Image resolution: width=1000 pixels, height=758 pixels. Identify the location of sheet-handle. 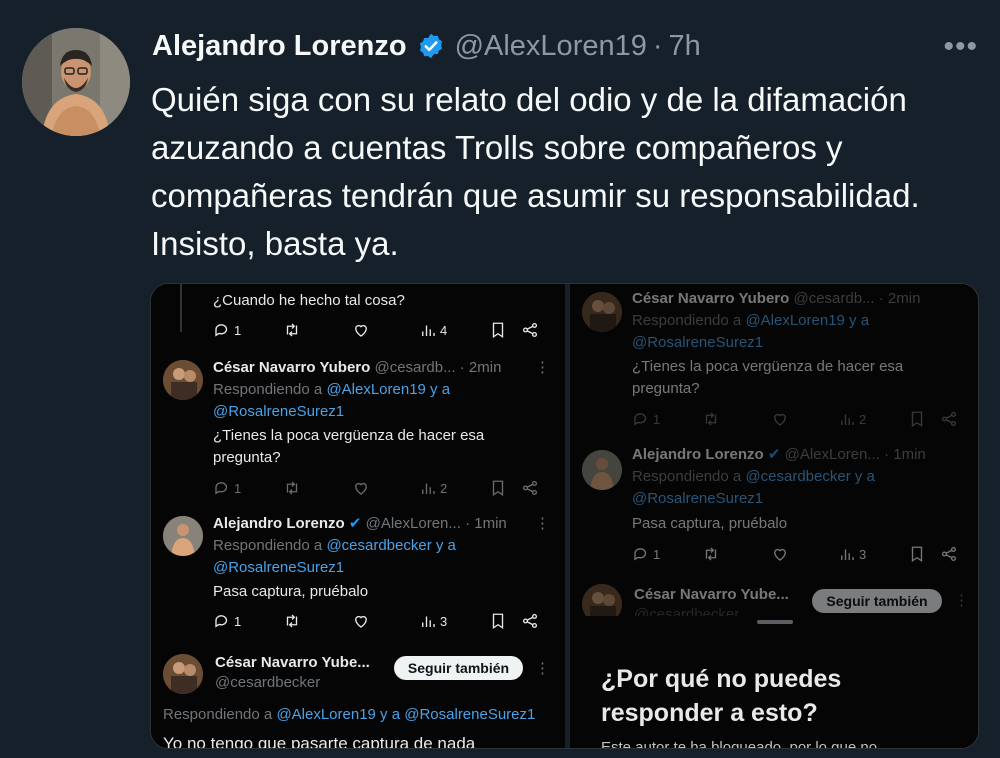
(775, 622).